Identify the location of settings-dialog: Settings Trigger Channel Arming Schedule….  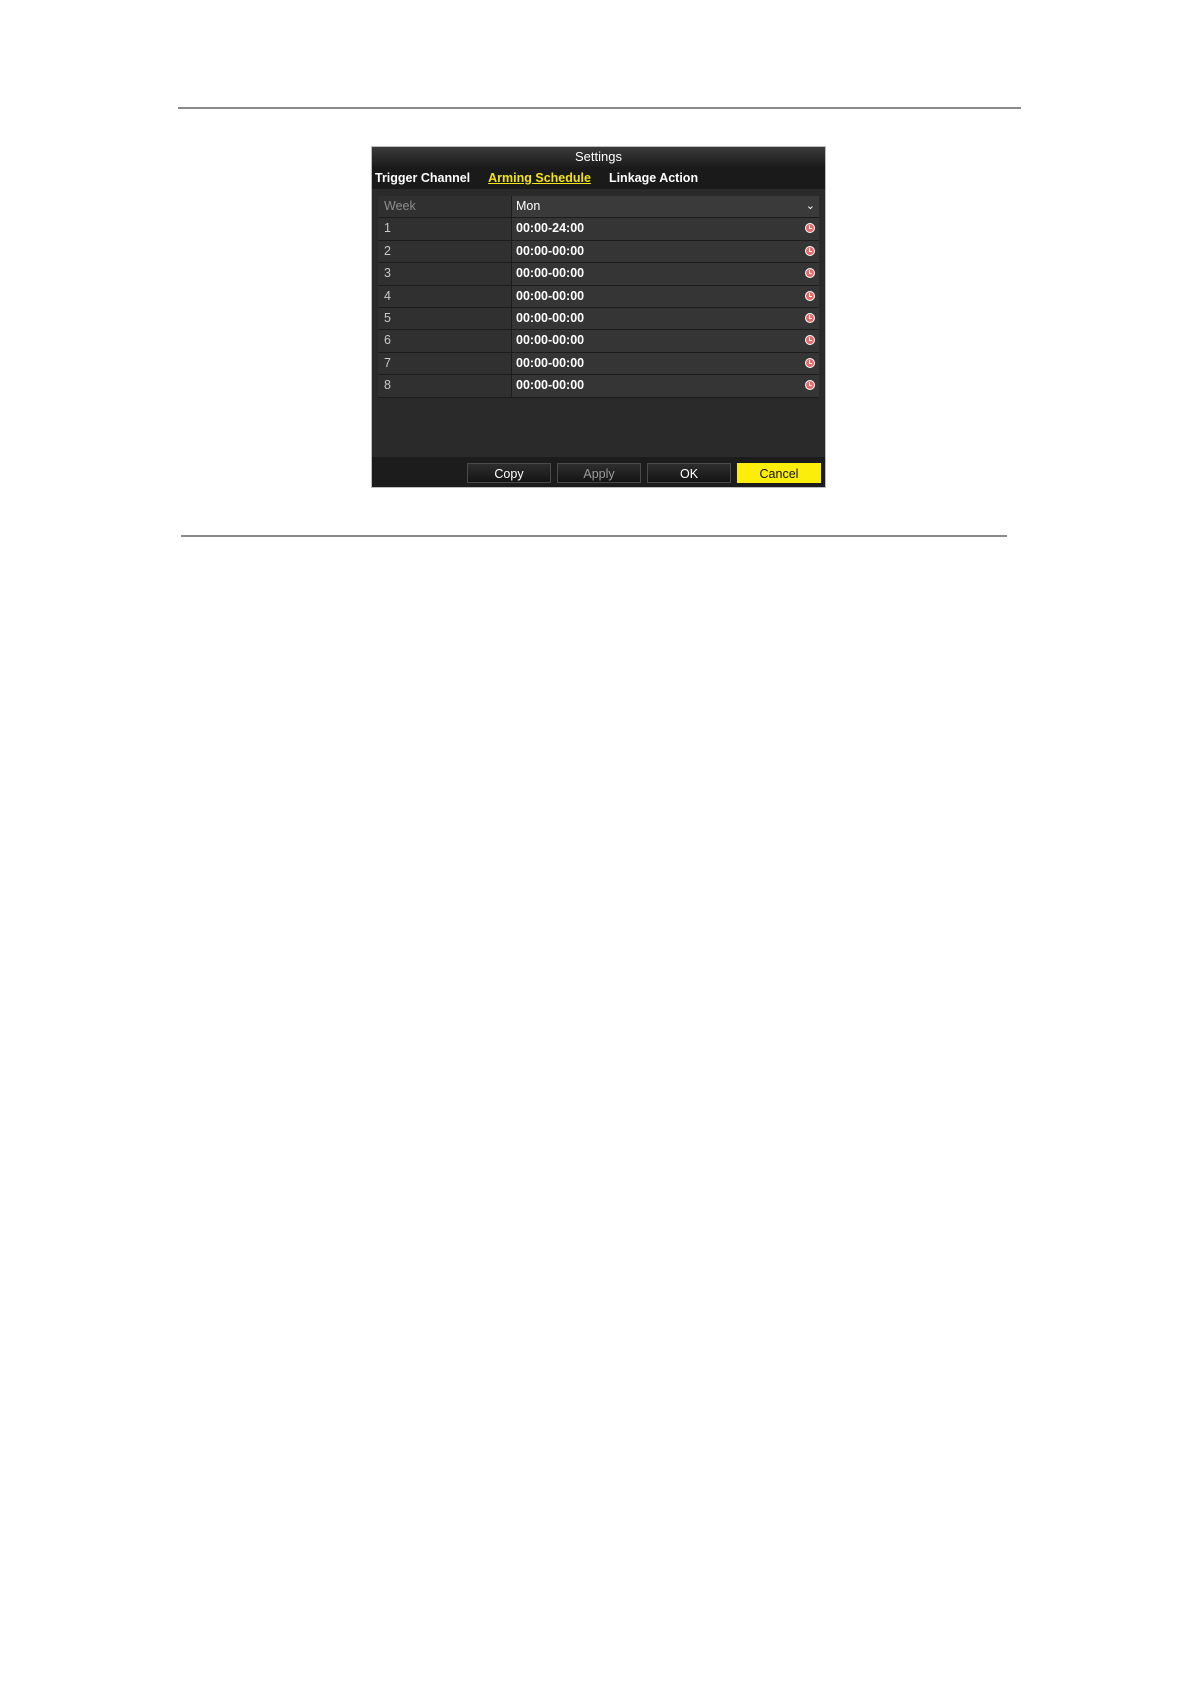
(598, 317).